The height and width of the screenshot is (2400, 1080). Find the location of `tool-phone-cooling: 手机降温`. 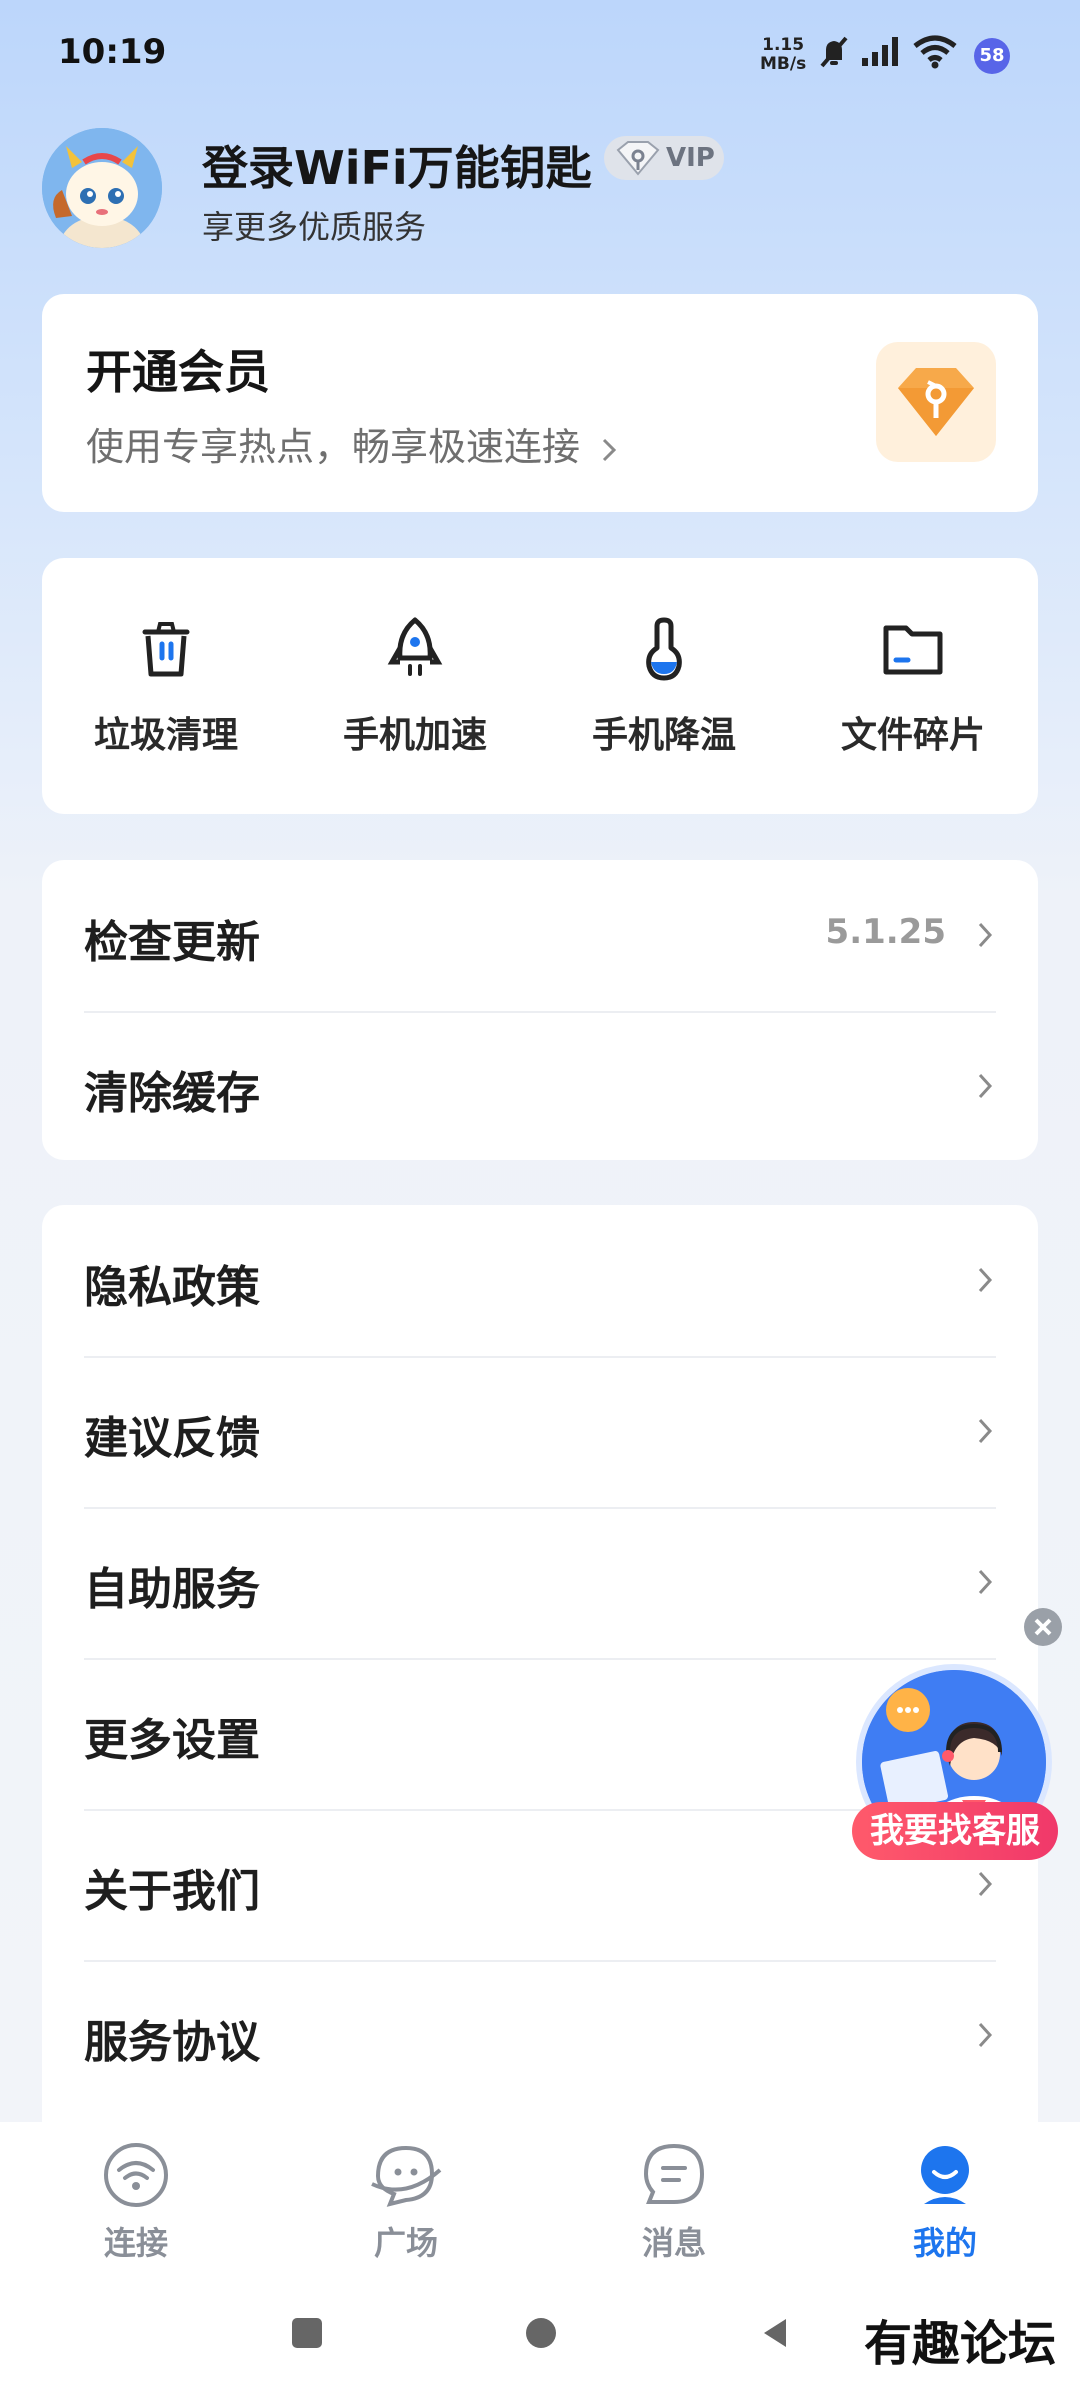

tool-phone-cooling: 手机降温 is located at coordinates (664, 686).